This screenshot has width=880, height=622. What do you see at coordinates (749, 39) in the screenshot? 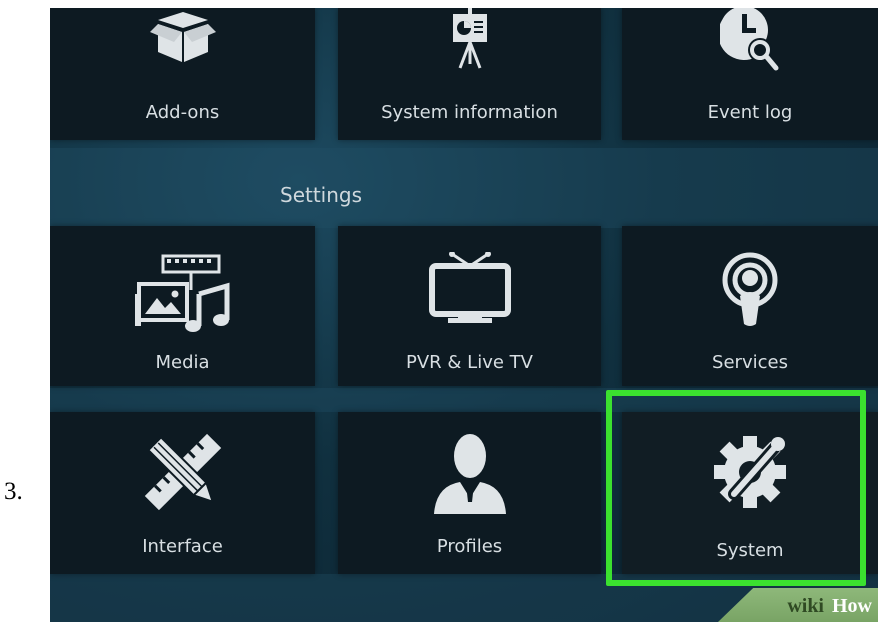
I see `clock-search-icon` at bounding box center [749, 39].